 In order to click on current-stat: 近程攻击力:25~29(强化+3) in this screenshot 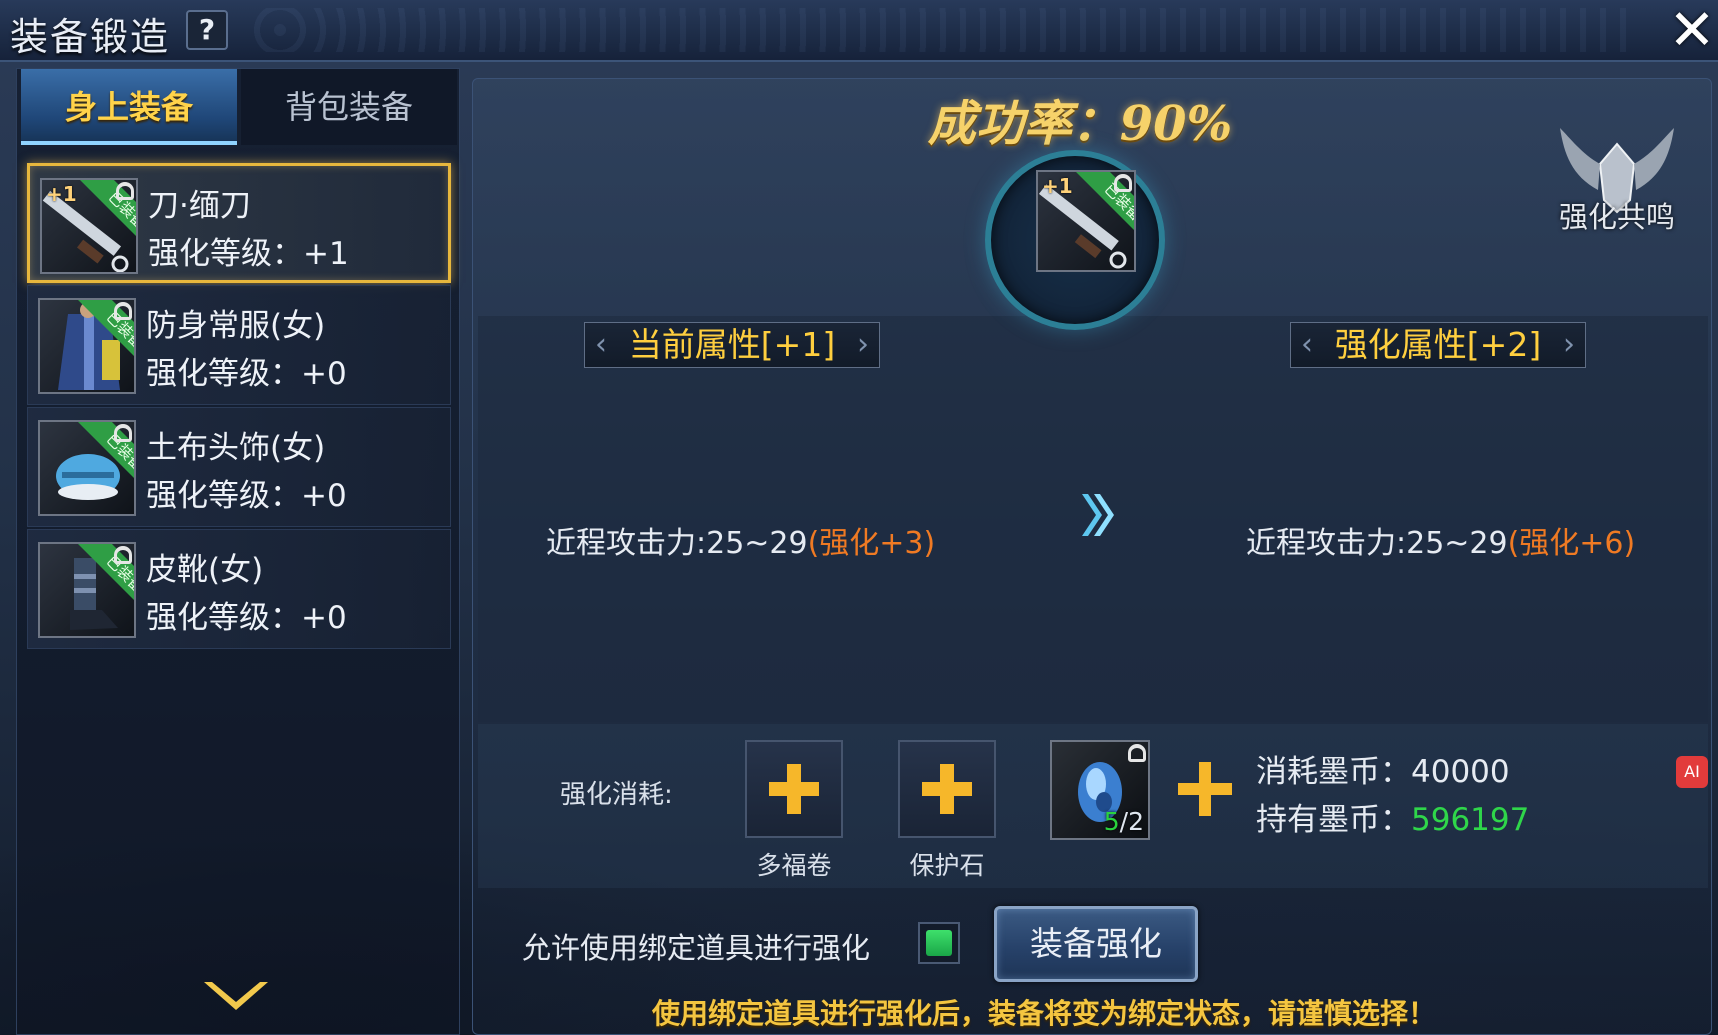, I will do `click(740, 540)`.